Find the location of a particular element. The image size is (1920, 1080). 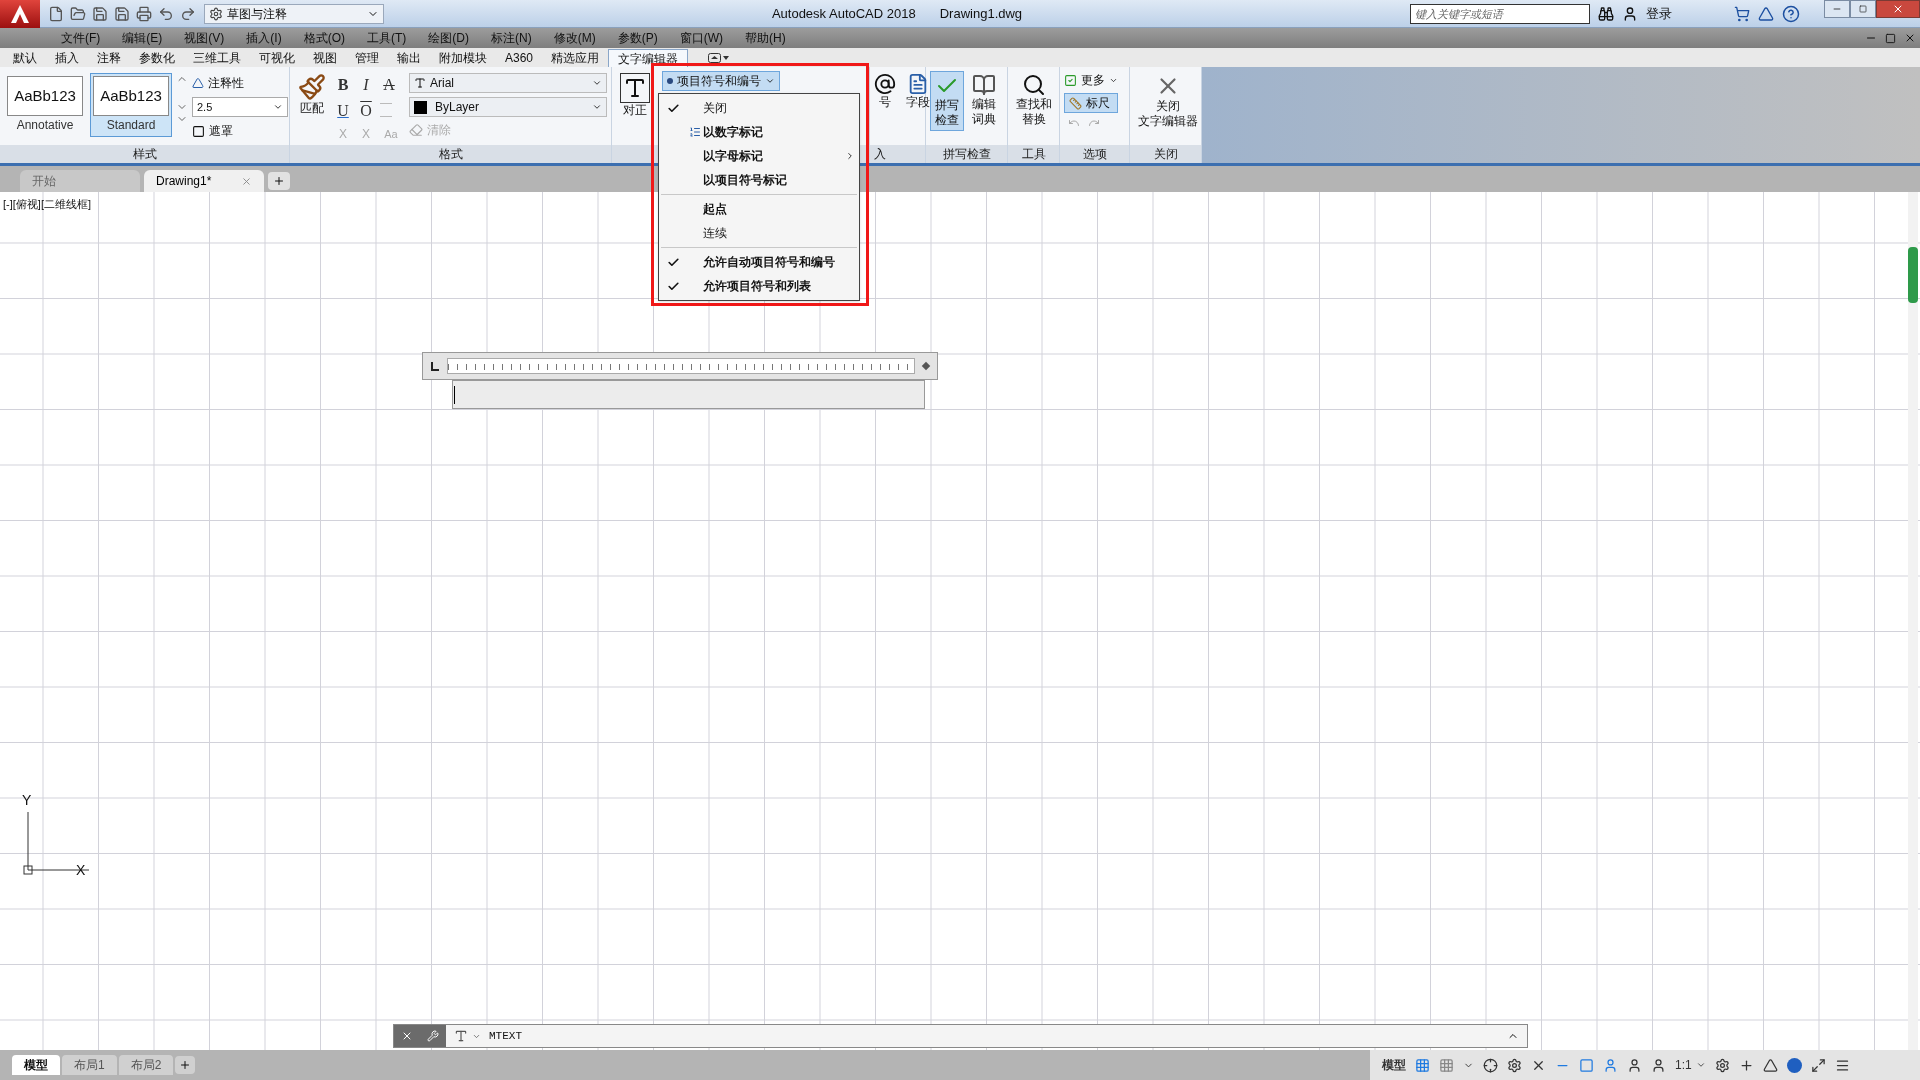

plus-icon is located at coordinates (1746, 1065).